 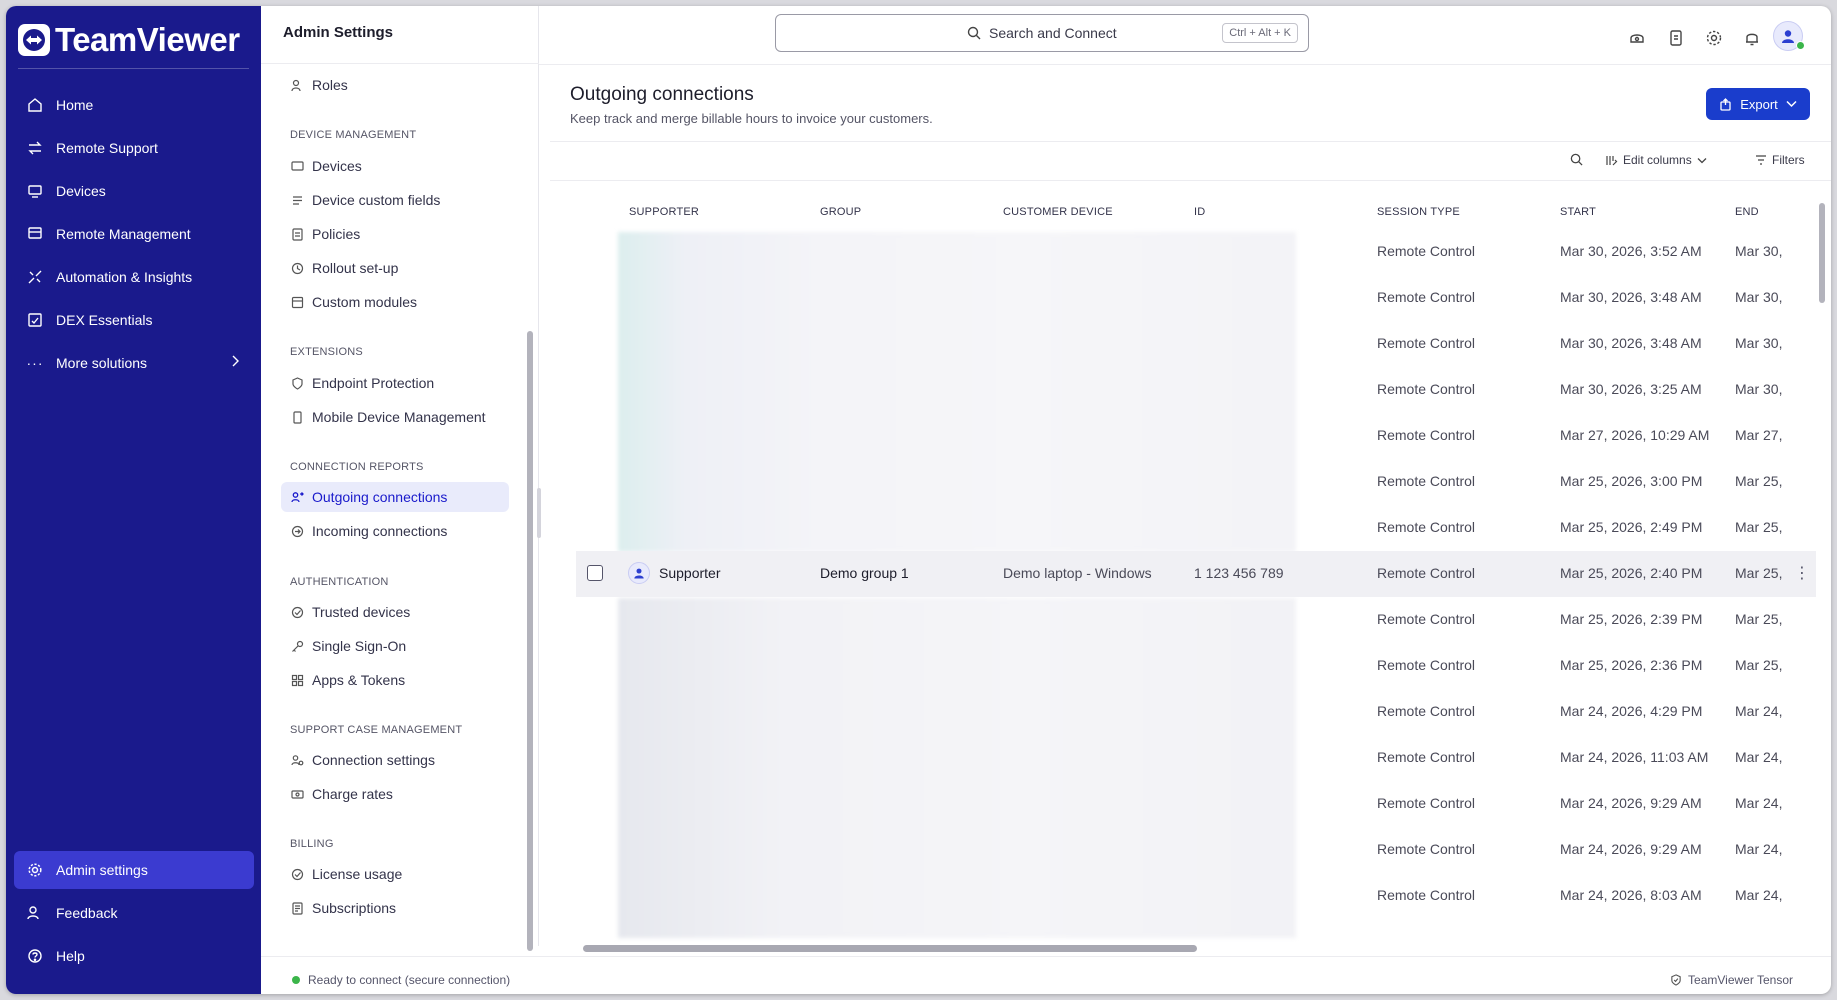 I want to click on settings-item-license-usage: License usage, so click(x=395, y=874).